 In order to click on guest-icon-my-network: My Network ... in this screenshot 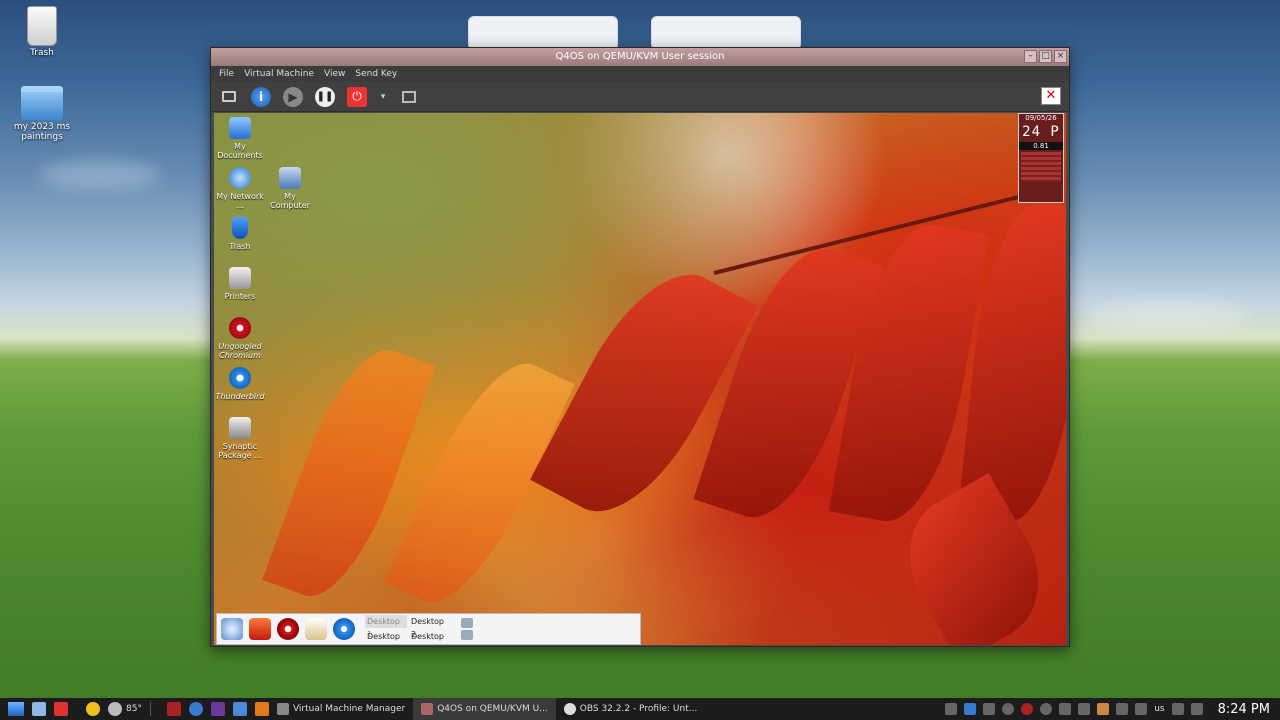, I will do `click(240, 188)`.